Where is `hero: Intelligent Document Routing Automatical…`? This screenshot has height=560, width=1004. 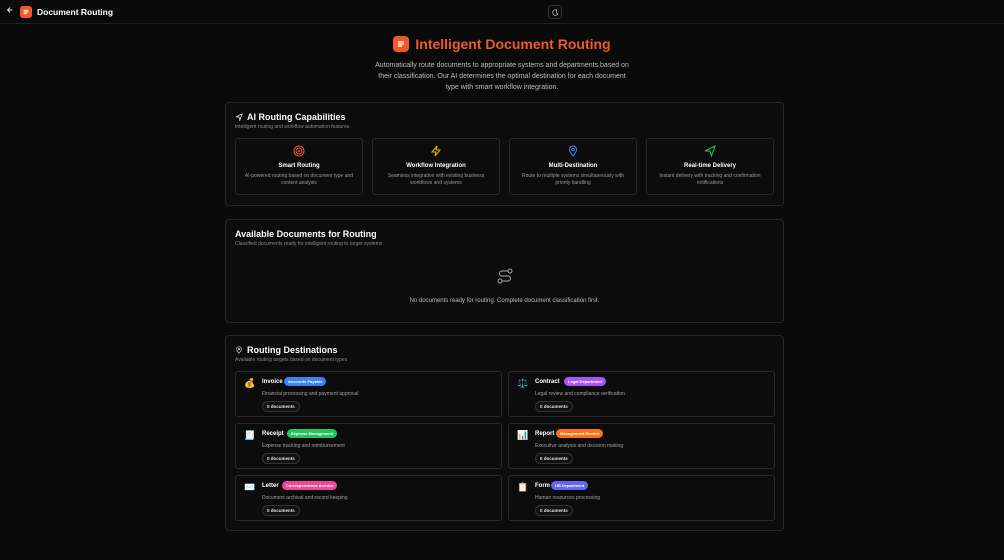 hero: Intelligent Document Routing Automatical… is located at coordinates (502, 63).